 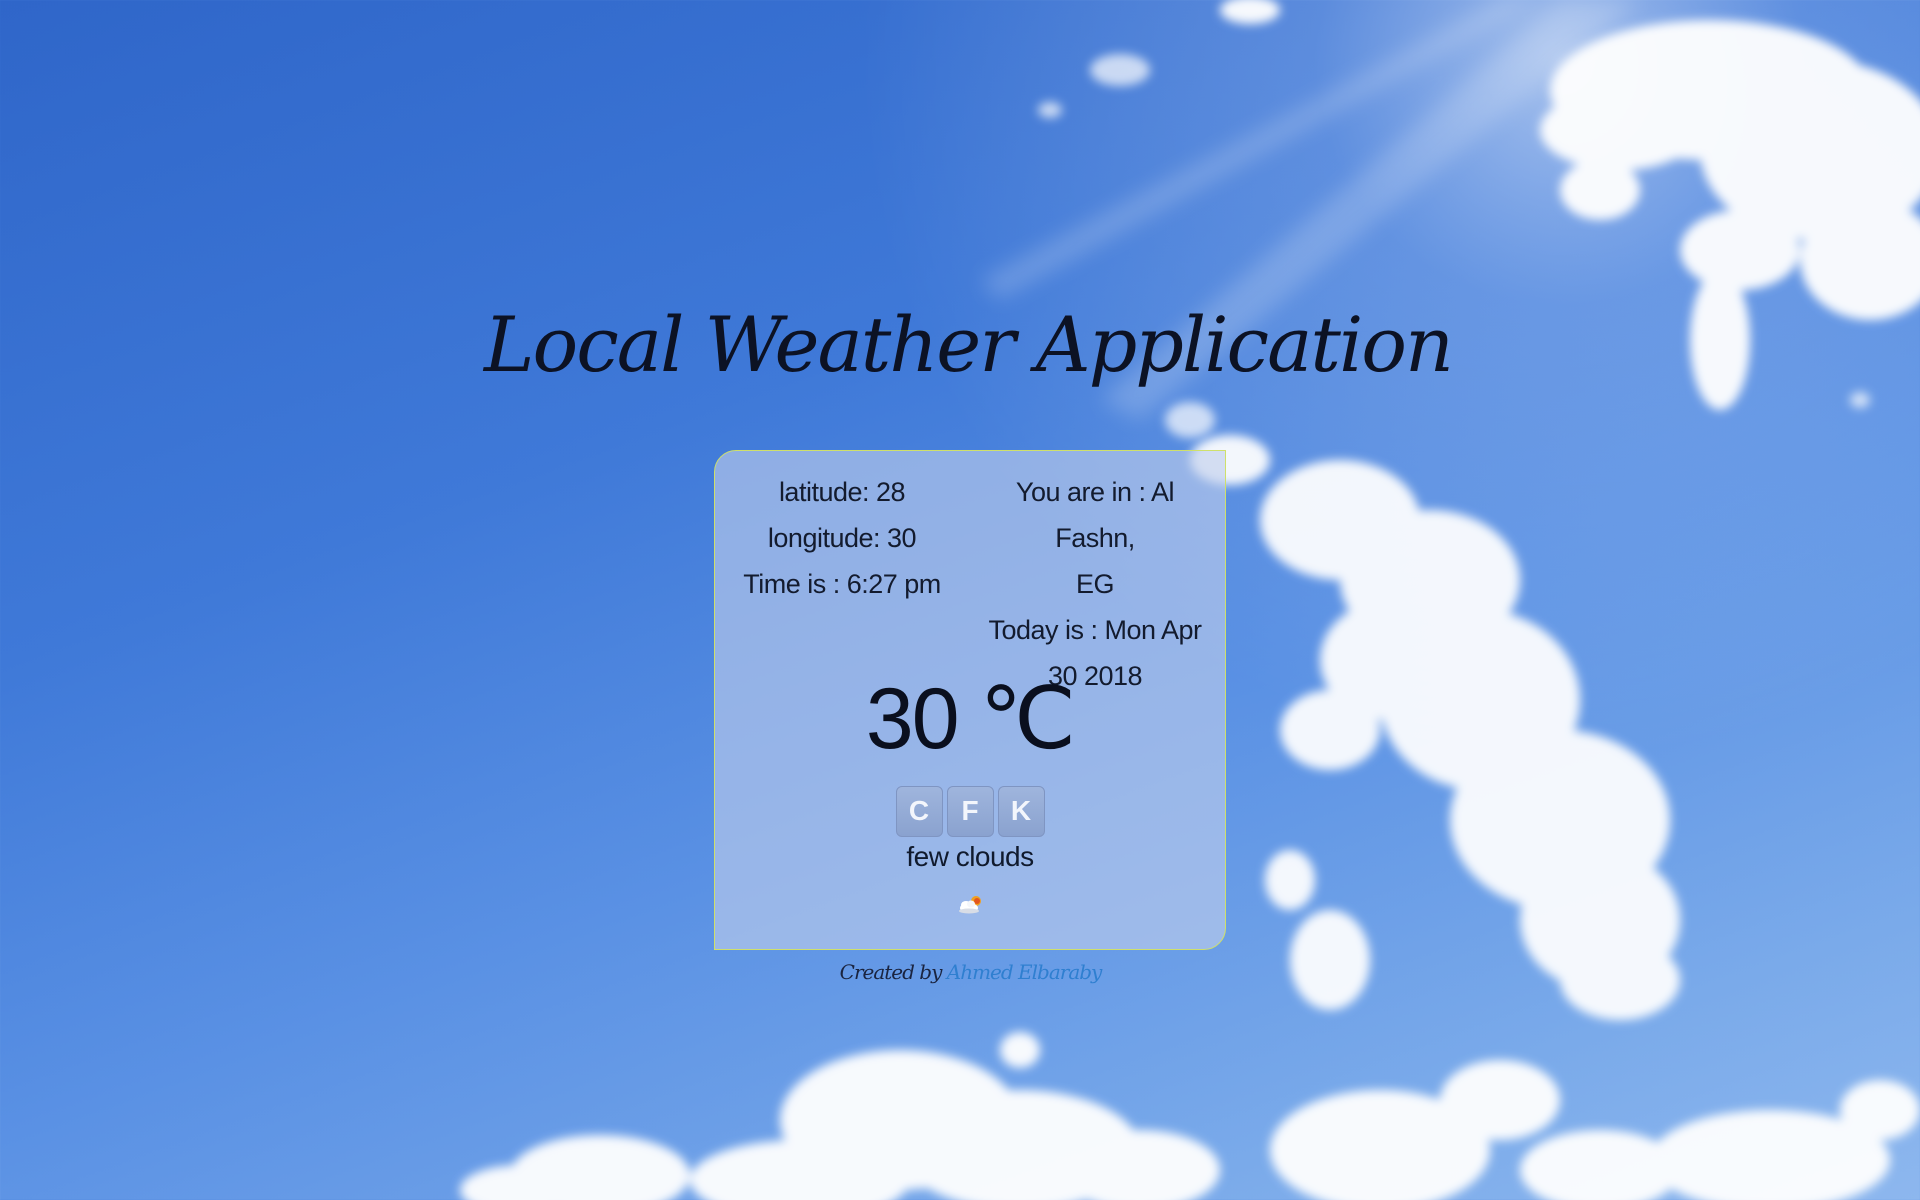 What do you see at coordinates (1095, 584) in the screenshot?
I see `country-text: EG` at bounding box center [1095, 584].